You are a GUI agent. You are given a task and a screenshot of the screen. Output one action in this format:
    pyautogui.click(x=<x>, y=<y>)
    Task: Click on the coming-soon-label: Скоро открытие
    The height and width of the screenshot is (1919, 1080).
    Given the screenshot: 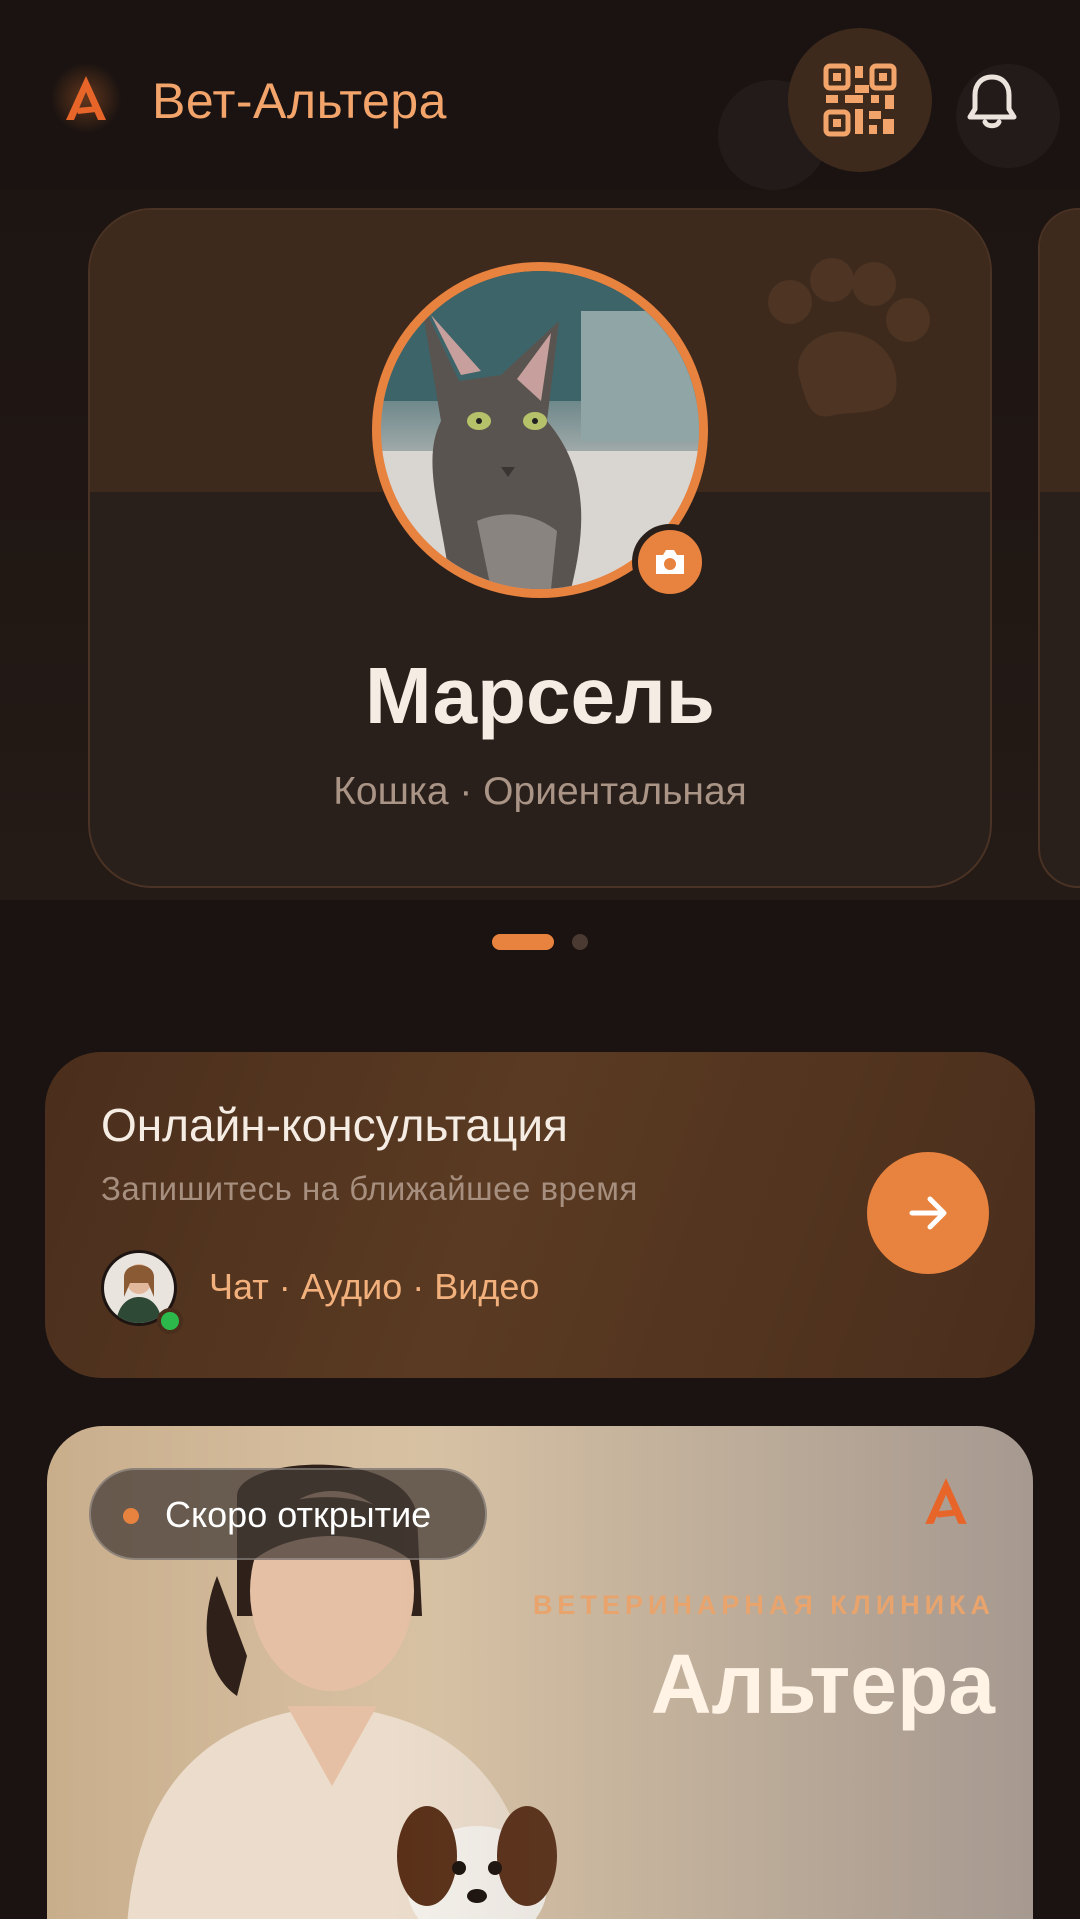 What is the action you would take?
    pyautogui.click(x=298, y=1514)
    